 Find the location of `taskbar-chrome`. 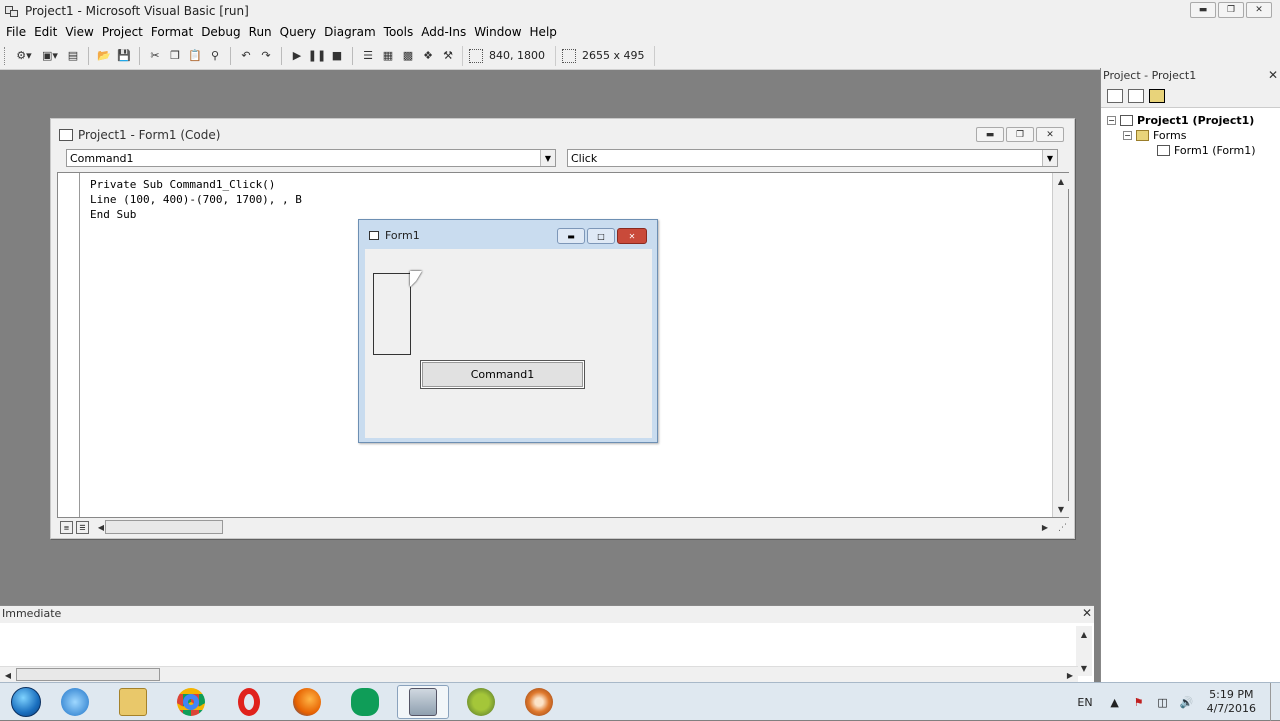

taskbar-chrome is located at coordinates (191, 702).